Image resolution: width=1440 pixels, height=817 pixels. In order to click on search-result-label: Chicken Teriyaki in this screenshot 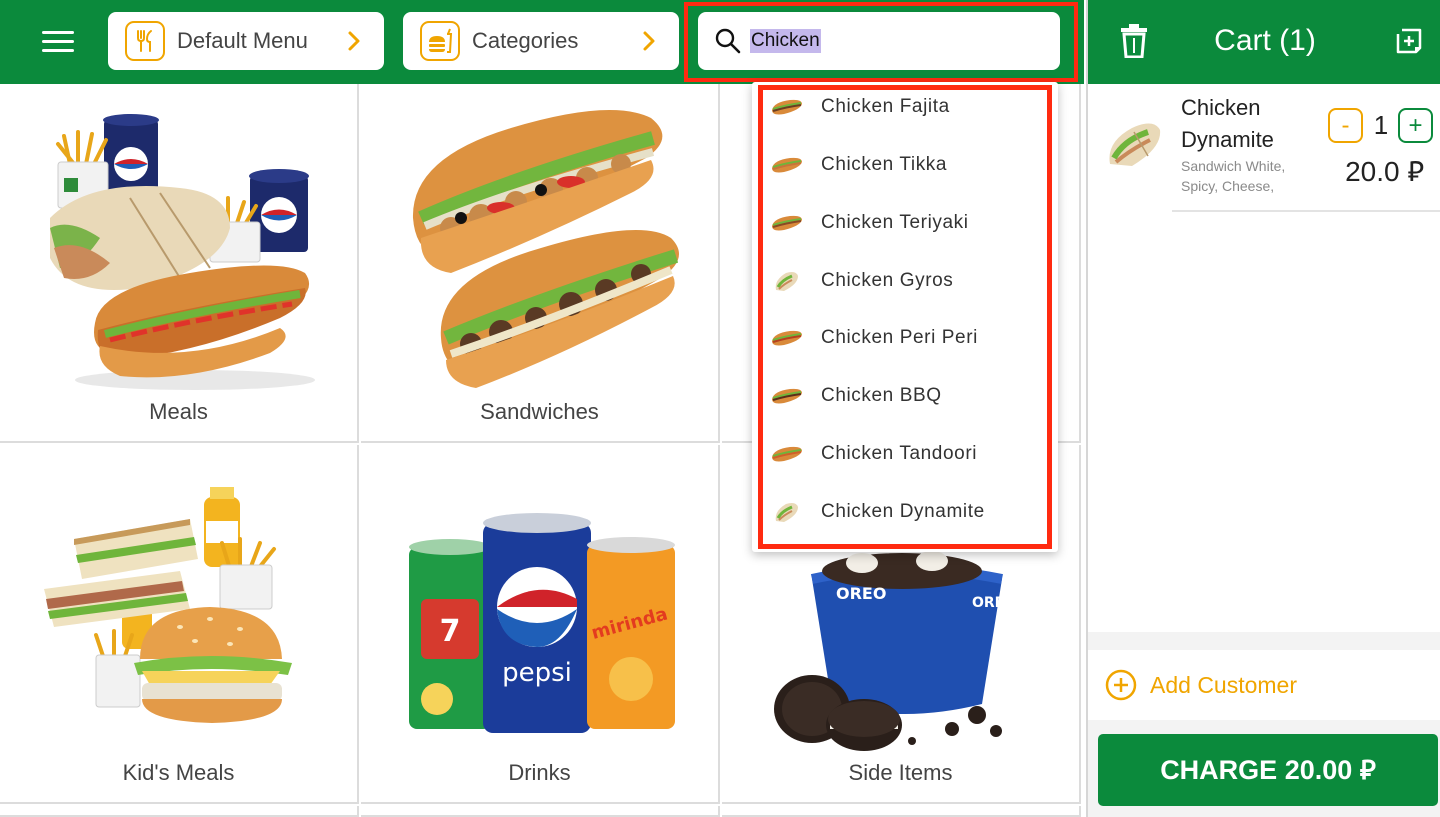, I will do `click(895, 222)`.